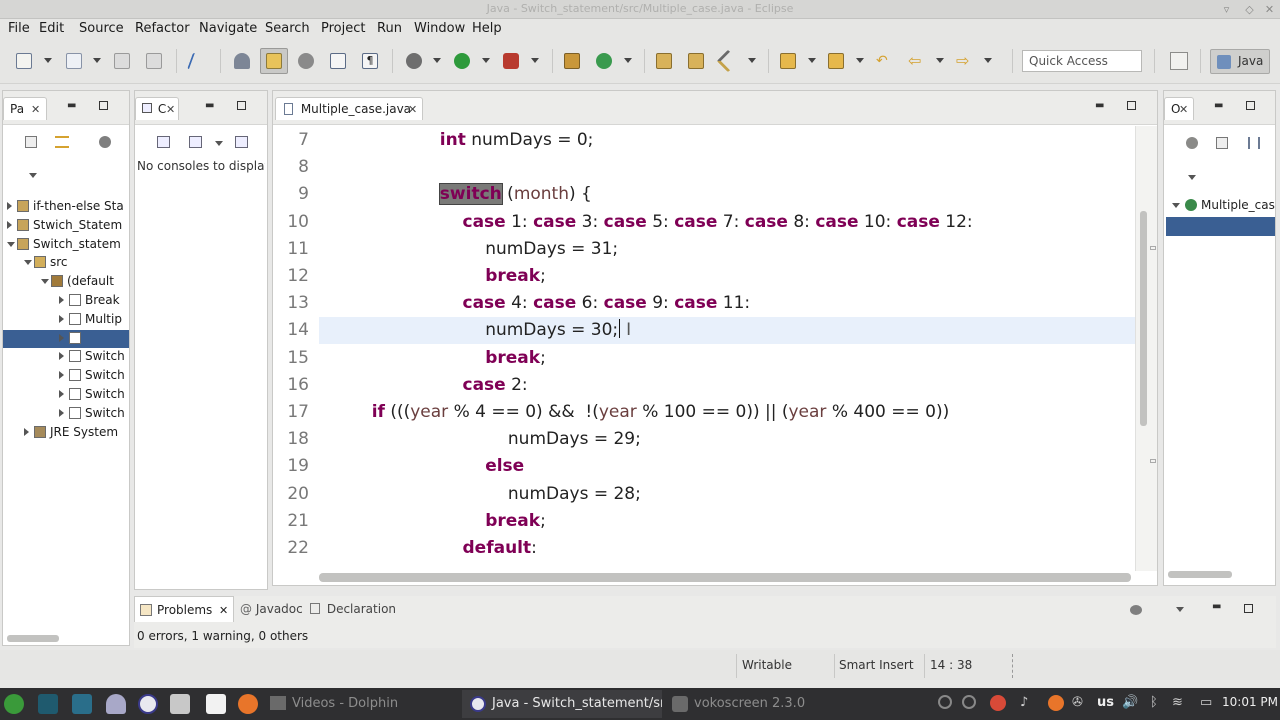 Image resolution: width=1280 pixels, height=720 pixels. What do you see at coordinates (216, 704) in the screenshot?
I see `document-icon` at bounding box center [216, 704].